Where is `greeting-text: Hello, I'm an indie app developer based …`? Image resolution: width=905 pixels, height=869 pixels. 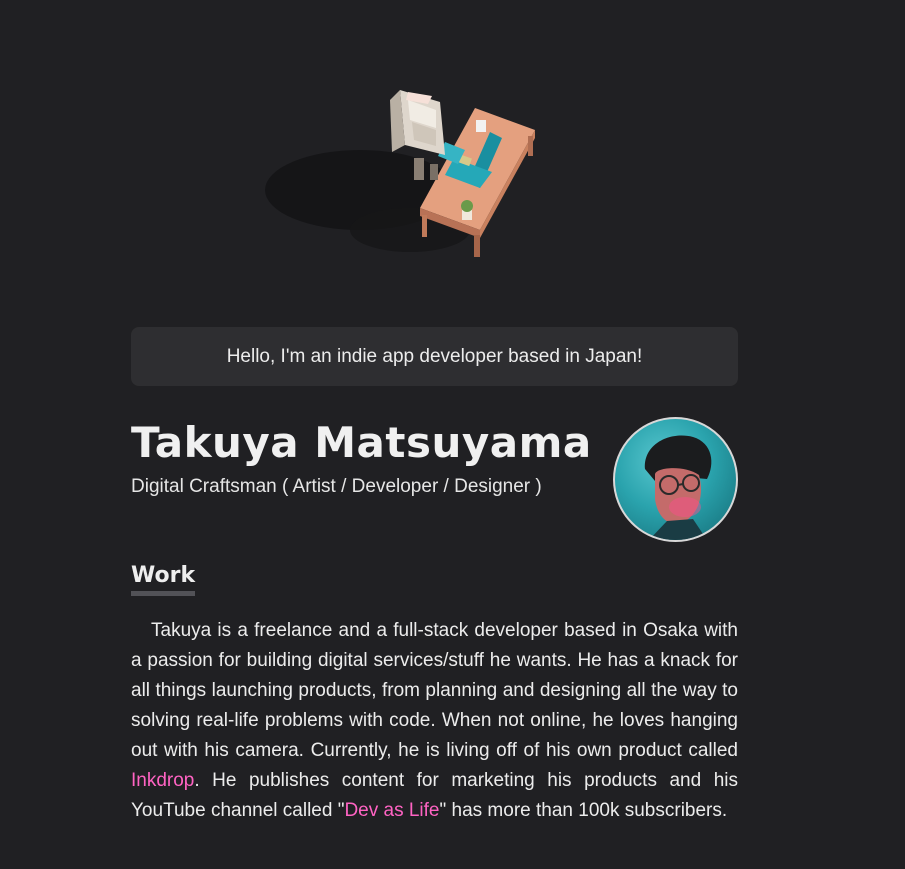
greeting-text: Hello, I'm an indie app developer based … is located at coordinates (434, 356).